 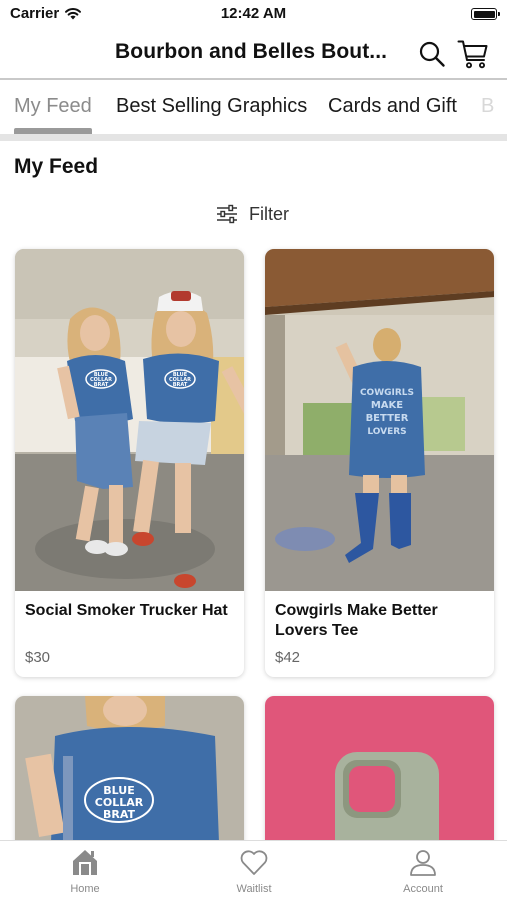 What do you see at coordinates (423, 863) in the screenshot?
I see `person-icon` at bounding box center [423, 863].